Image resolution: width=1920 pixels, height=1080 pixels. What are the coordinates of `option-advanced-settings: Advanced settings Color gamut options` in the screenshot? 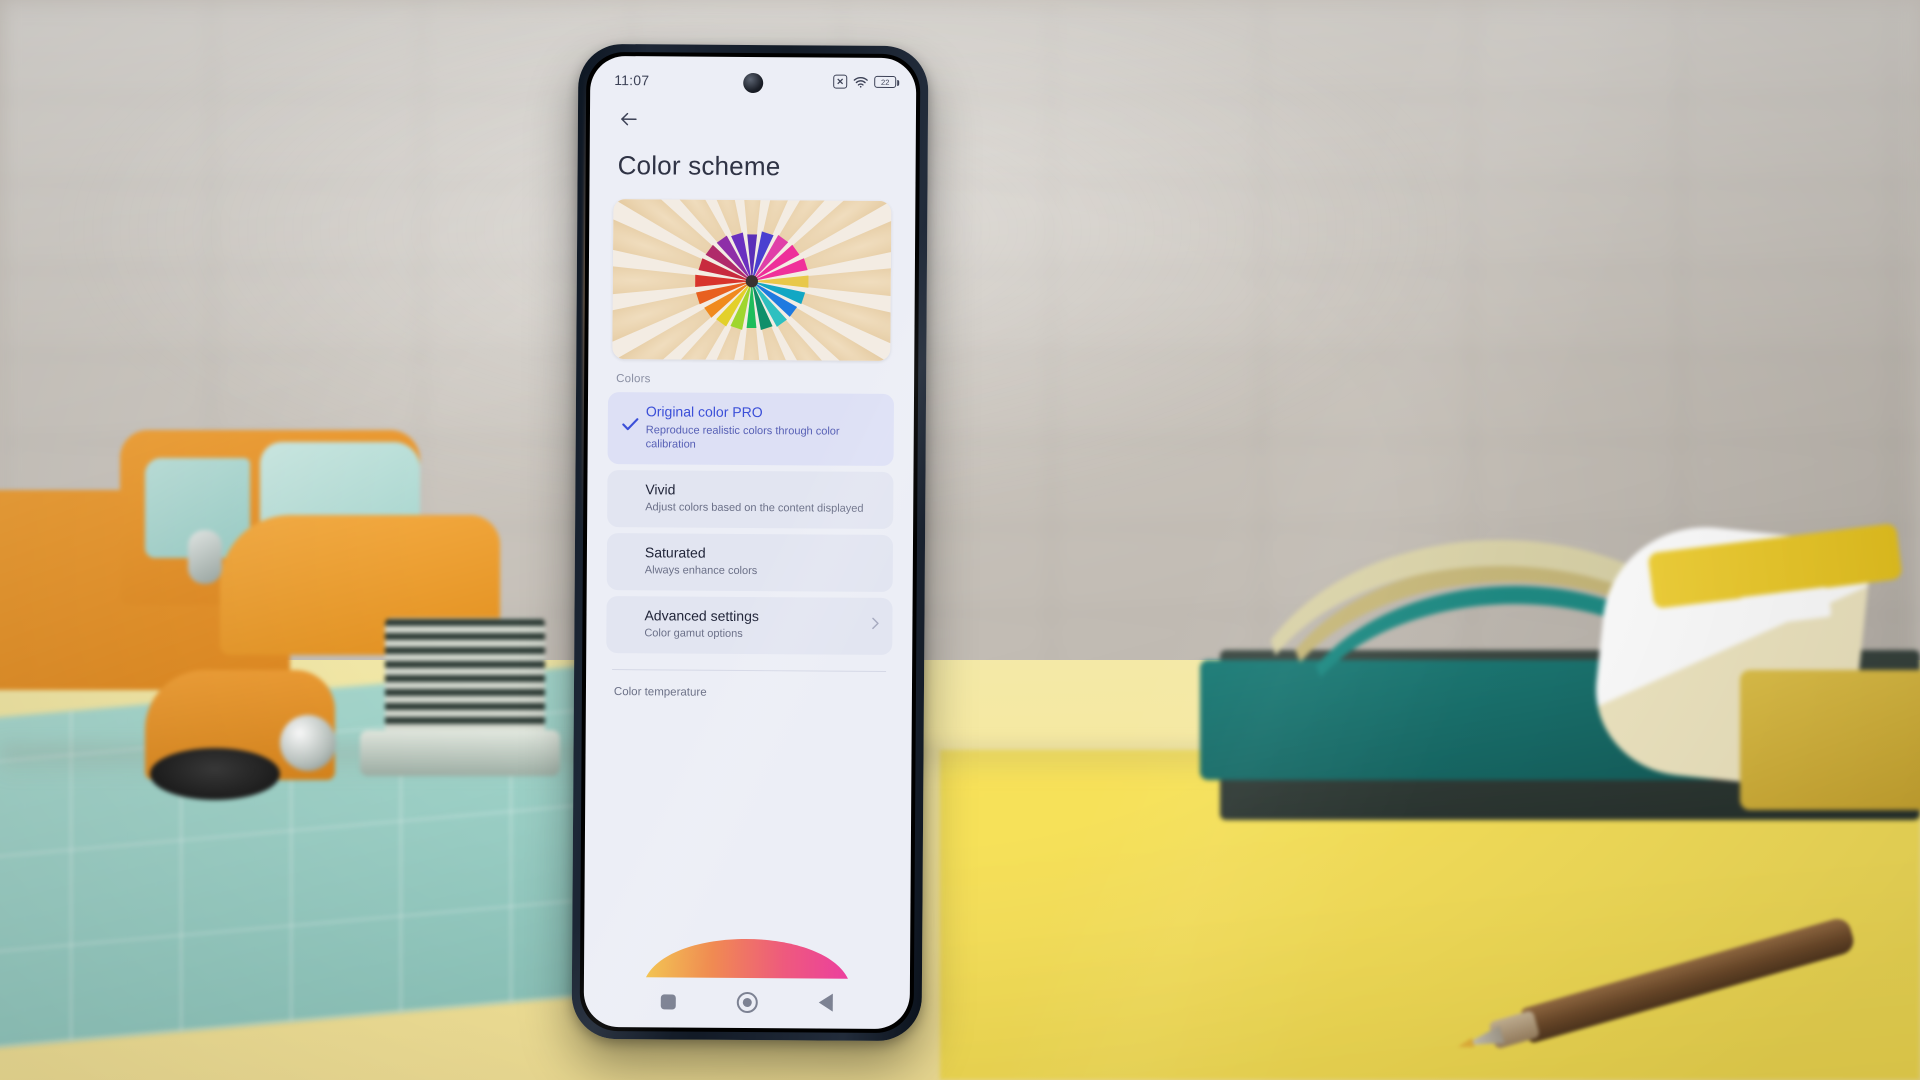 It's located at (749, 625).